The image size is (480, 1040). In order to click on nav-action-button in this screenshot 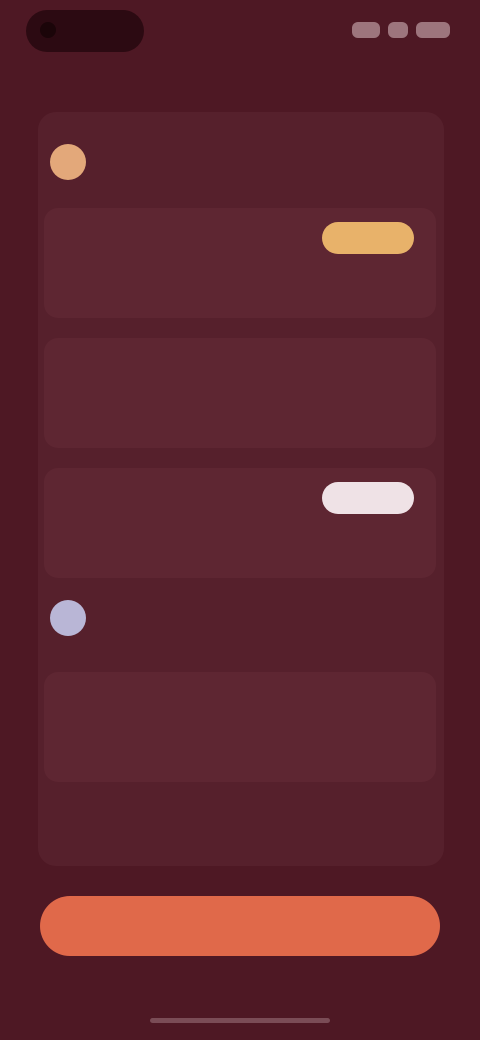, I will do `click(439, 85)`.